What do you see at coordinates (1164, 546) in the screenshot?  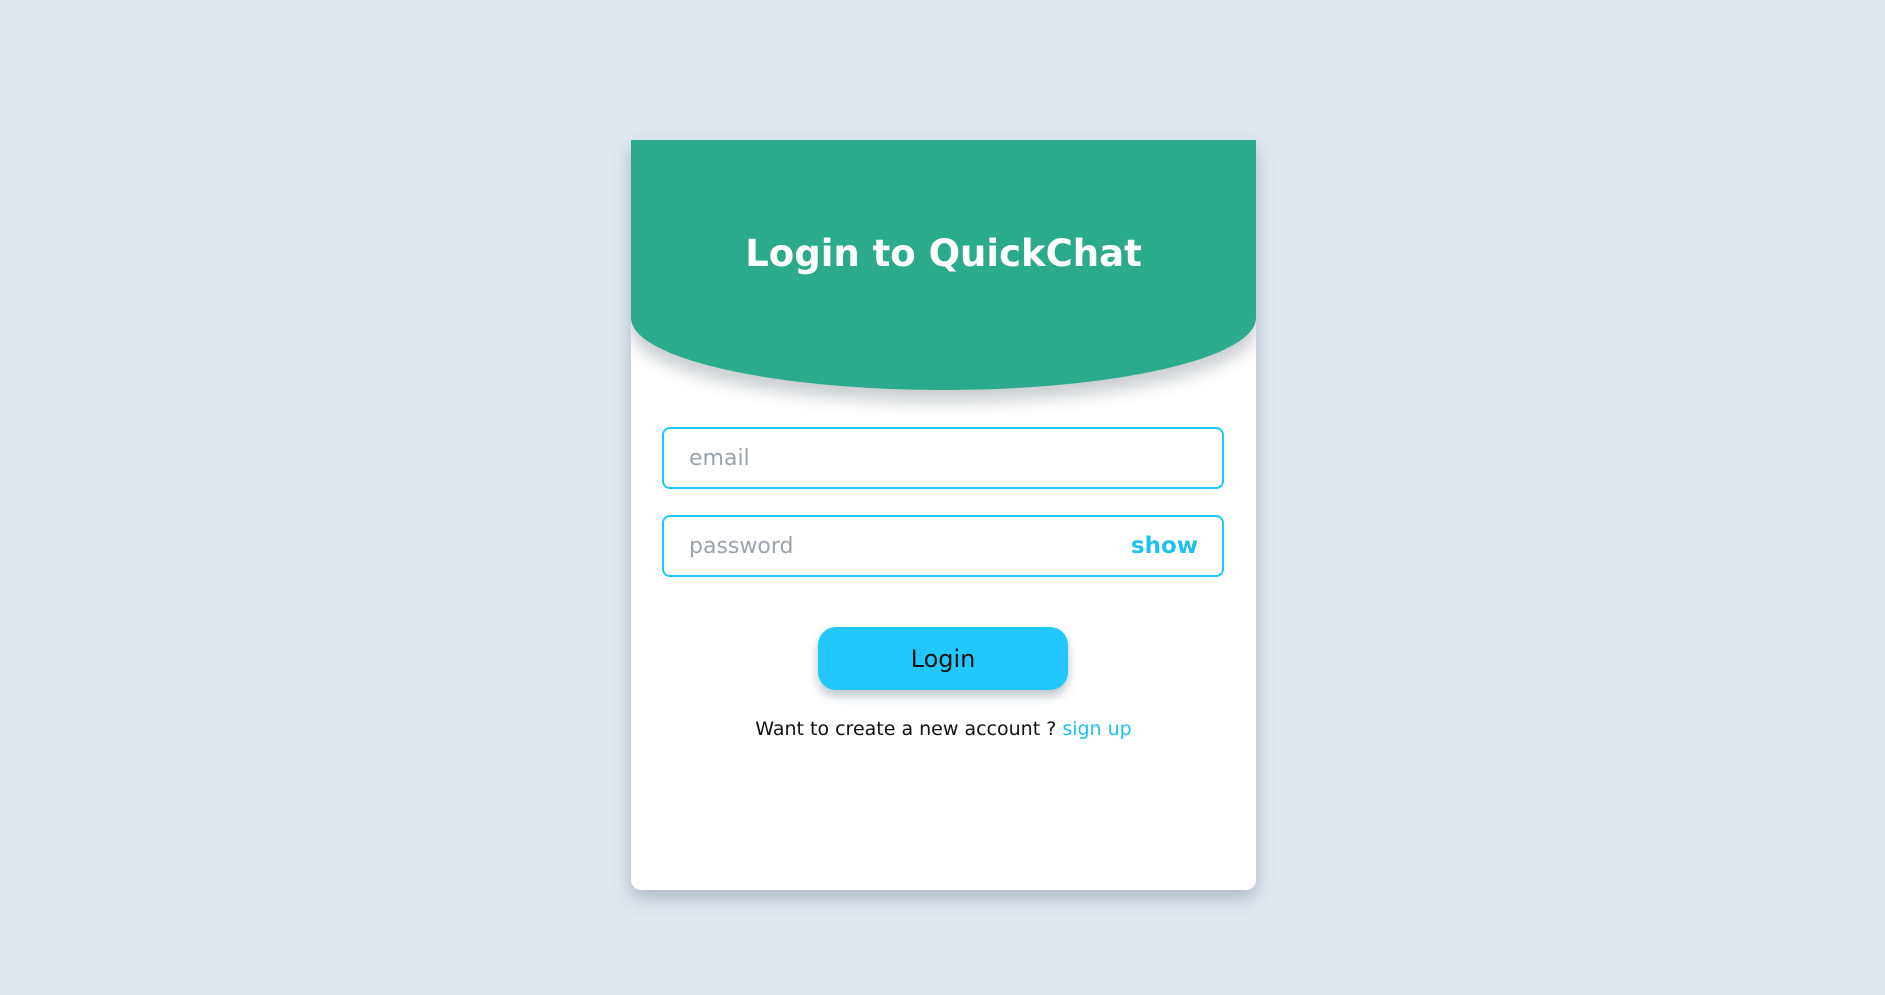 I see `show-password-button: show` at bounding box center [1164, 546].